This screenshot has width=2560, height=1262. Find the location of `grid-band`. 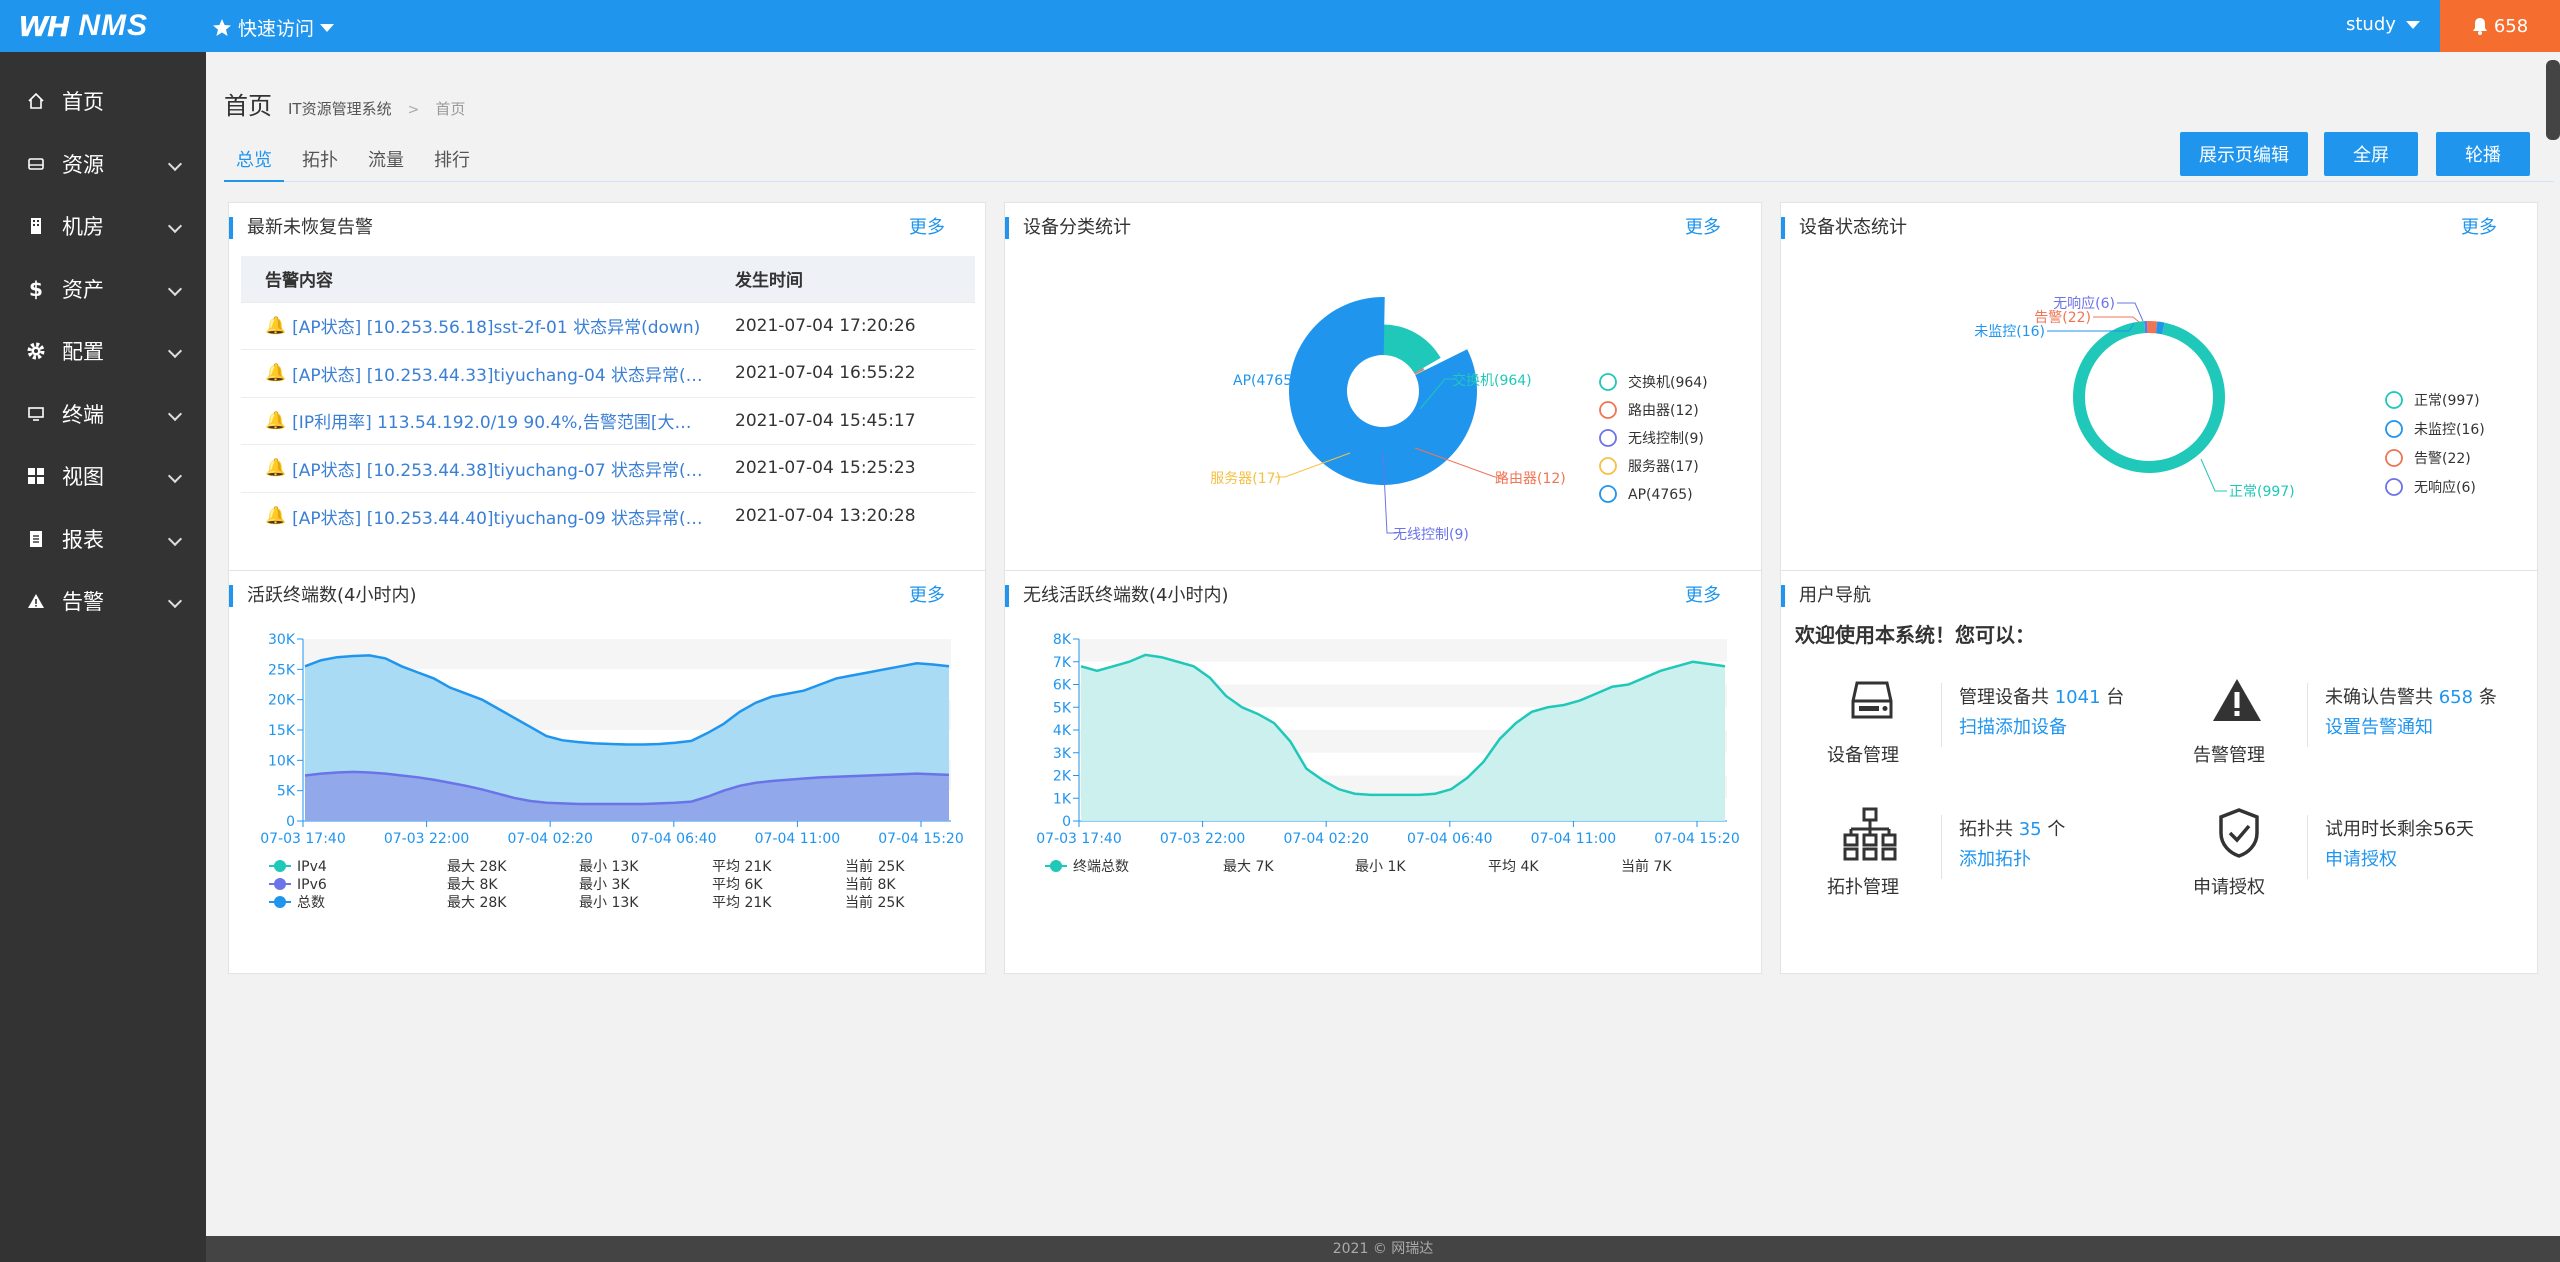

grid-band is located at coordinates (1403, 650).